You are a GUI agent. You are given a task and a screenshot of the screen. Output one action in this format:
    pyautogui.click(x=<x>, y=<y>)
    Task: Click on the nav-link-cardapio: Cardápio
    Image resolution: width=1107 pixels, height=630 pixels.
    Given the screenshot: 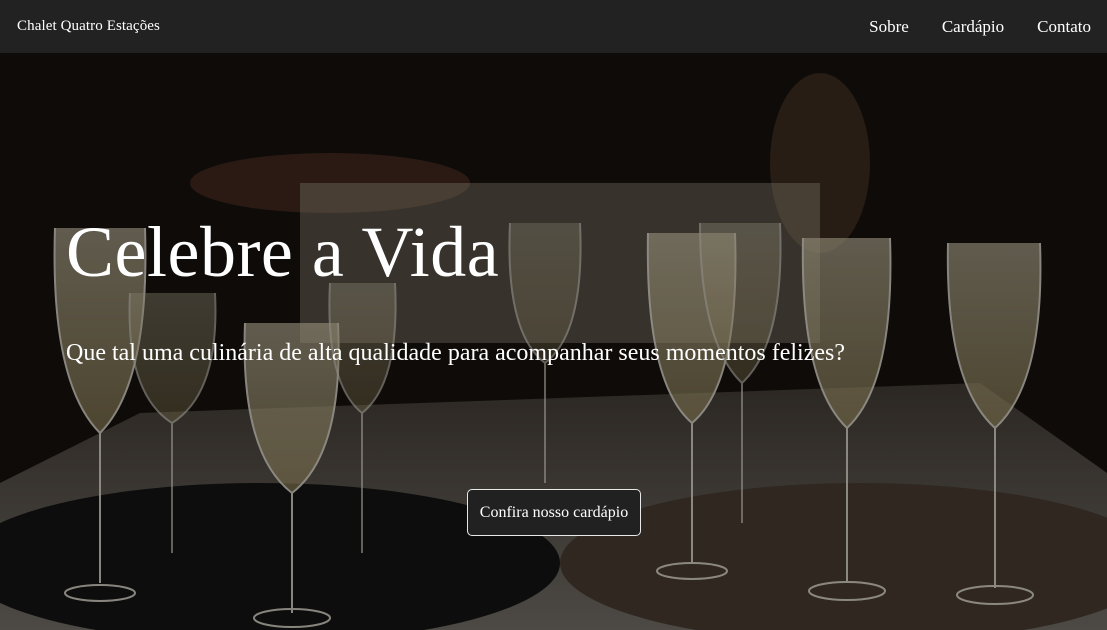 What is the action you would take?
    pyautogui.click(x=973, y=27)
    